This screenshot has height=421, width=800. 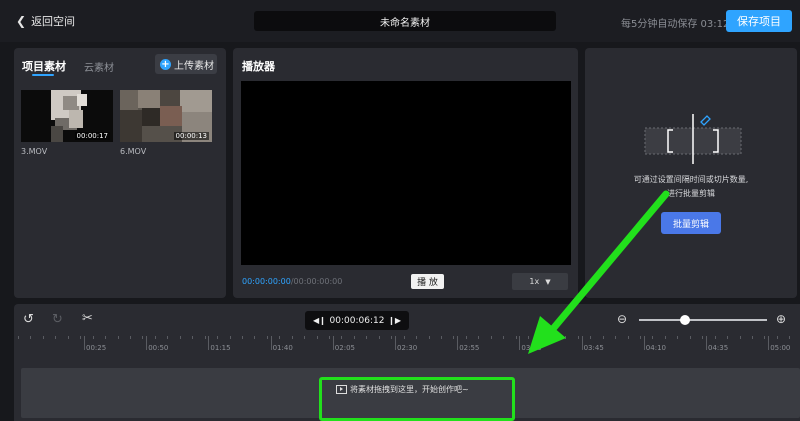 I want to click on back-label: 返回空间, so click(x=53, y=21).